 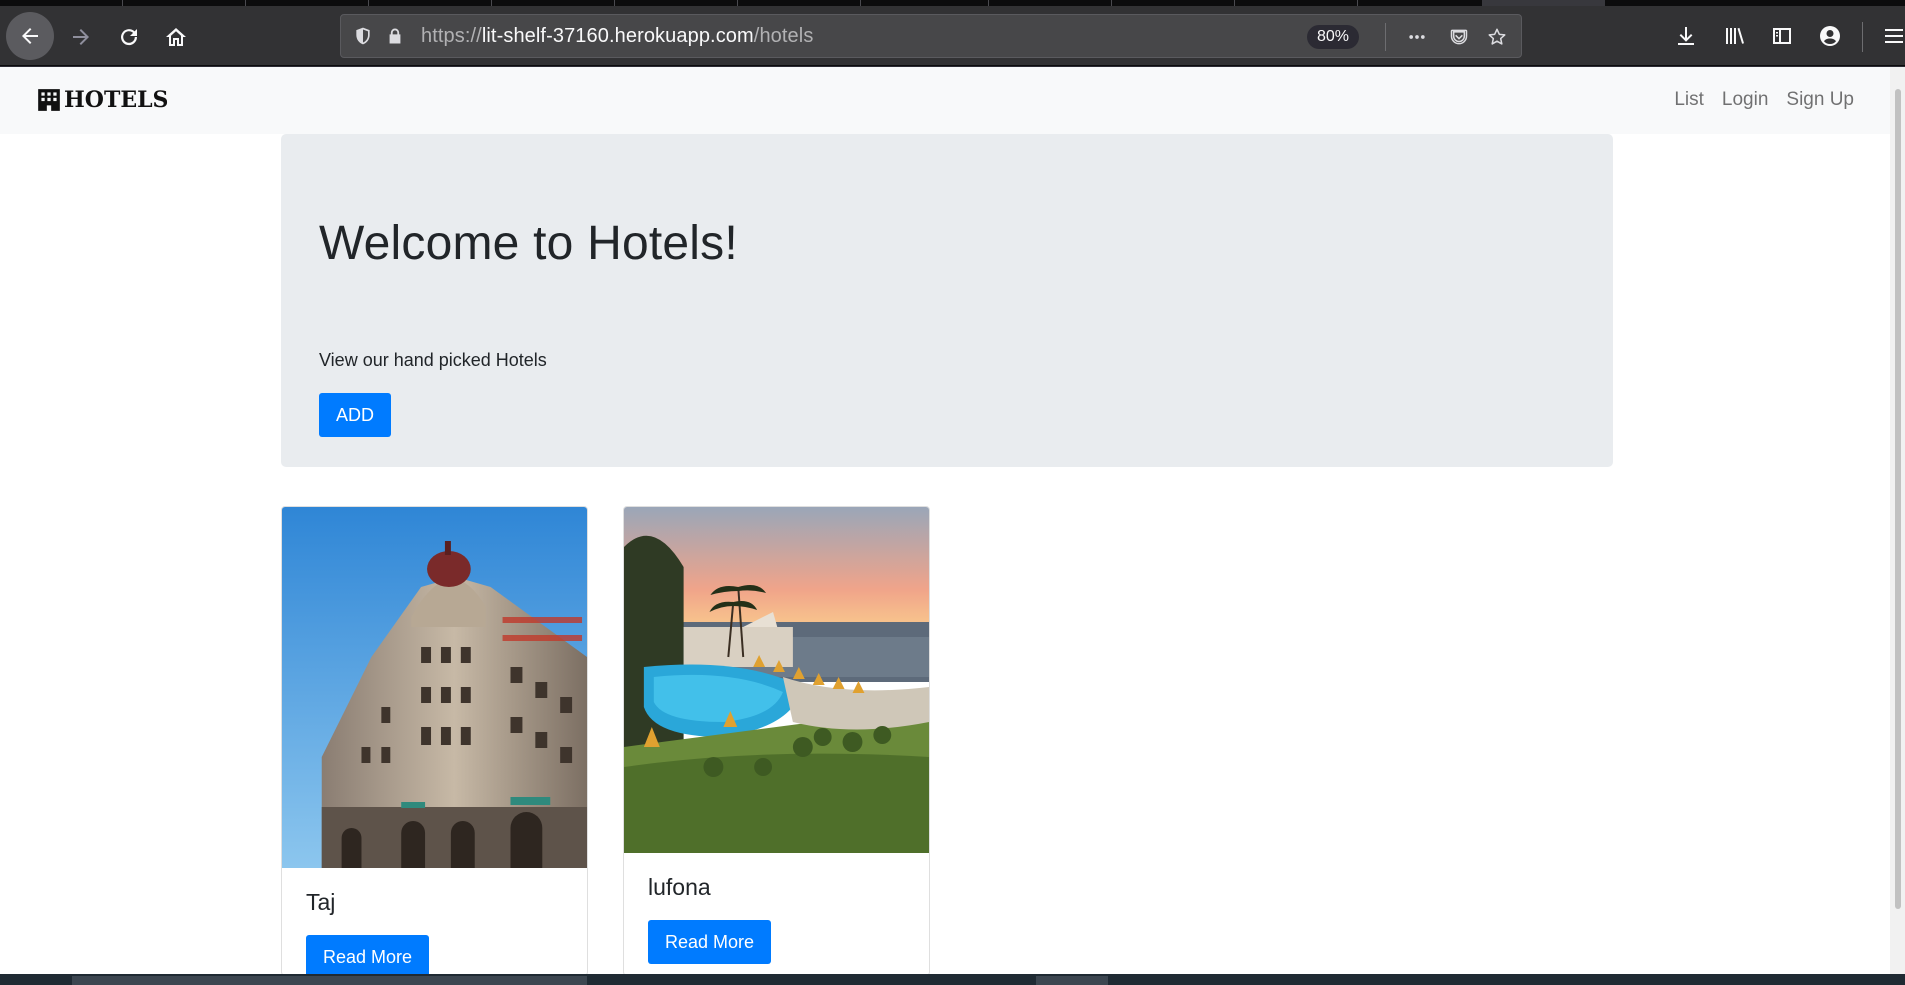 What do you see at coordinates (1417, 37) in the screenshot?
I see `page-actions-icon` at bounding box center [1417, 37].